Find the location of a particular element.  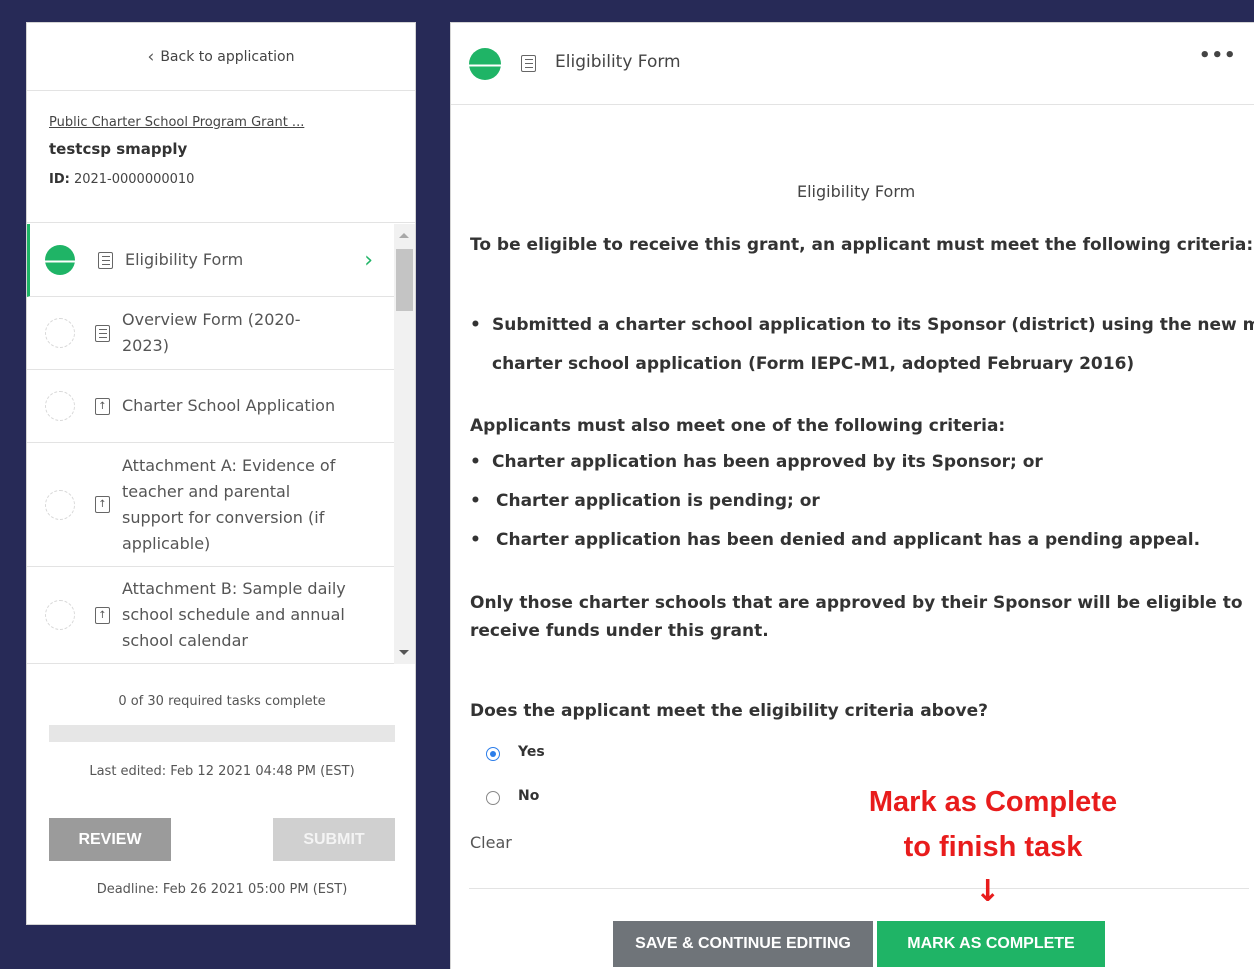

scroll-down-icon is located at coordinates (404, 652).